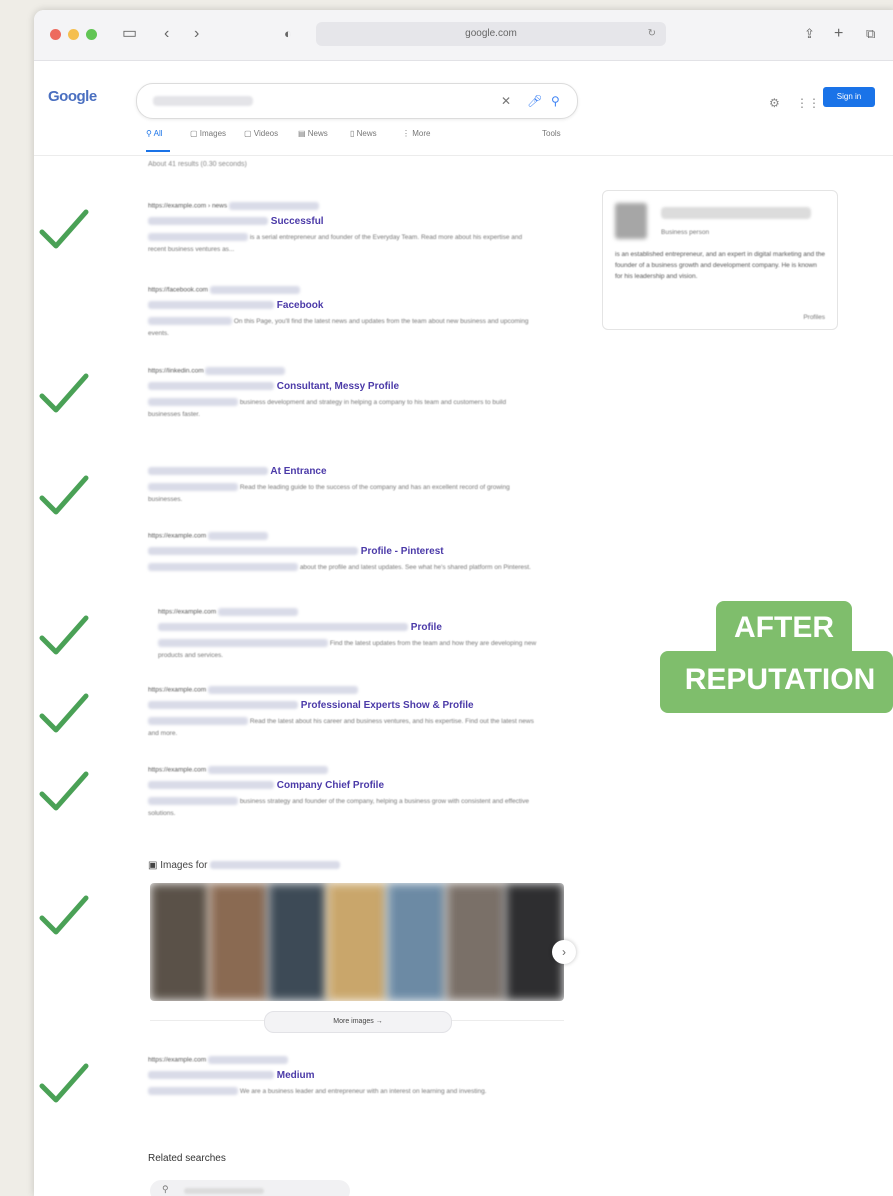  What do you see at coordinates (506, 101) in the screenshot?
I see `clear-icon: ✕` at bounding box center [506, 101].